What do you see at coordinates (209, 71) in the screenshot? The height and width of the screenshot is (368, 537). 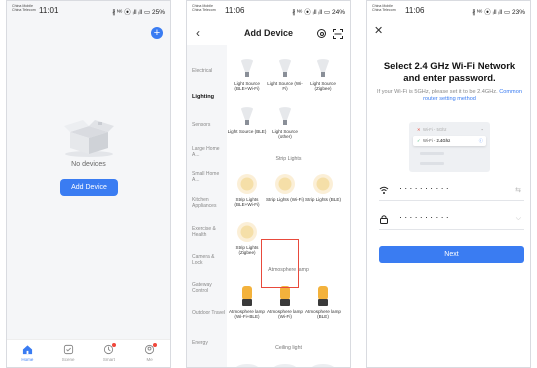 I see `category-item: Electrical` at bounding box center [209, 71].